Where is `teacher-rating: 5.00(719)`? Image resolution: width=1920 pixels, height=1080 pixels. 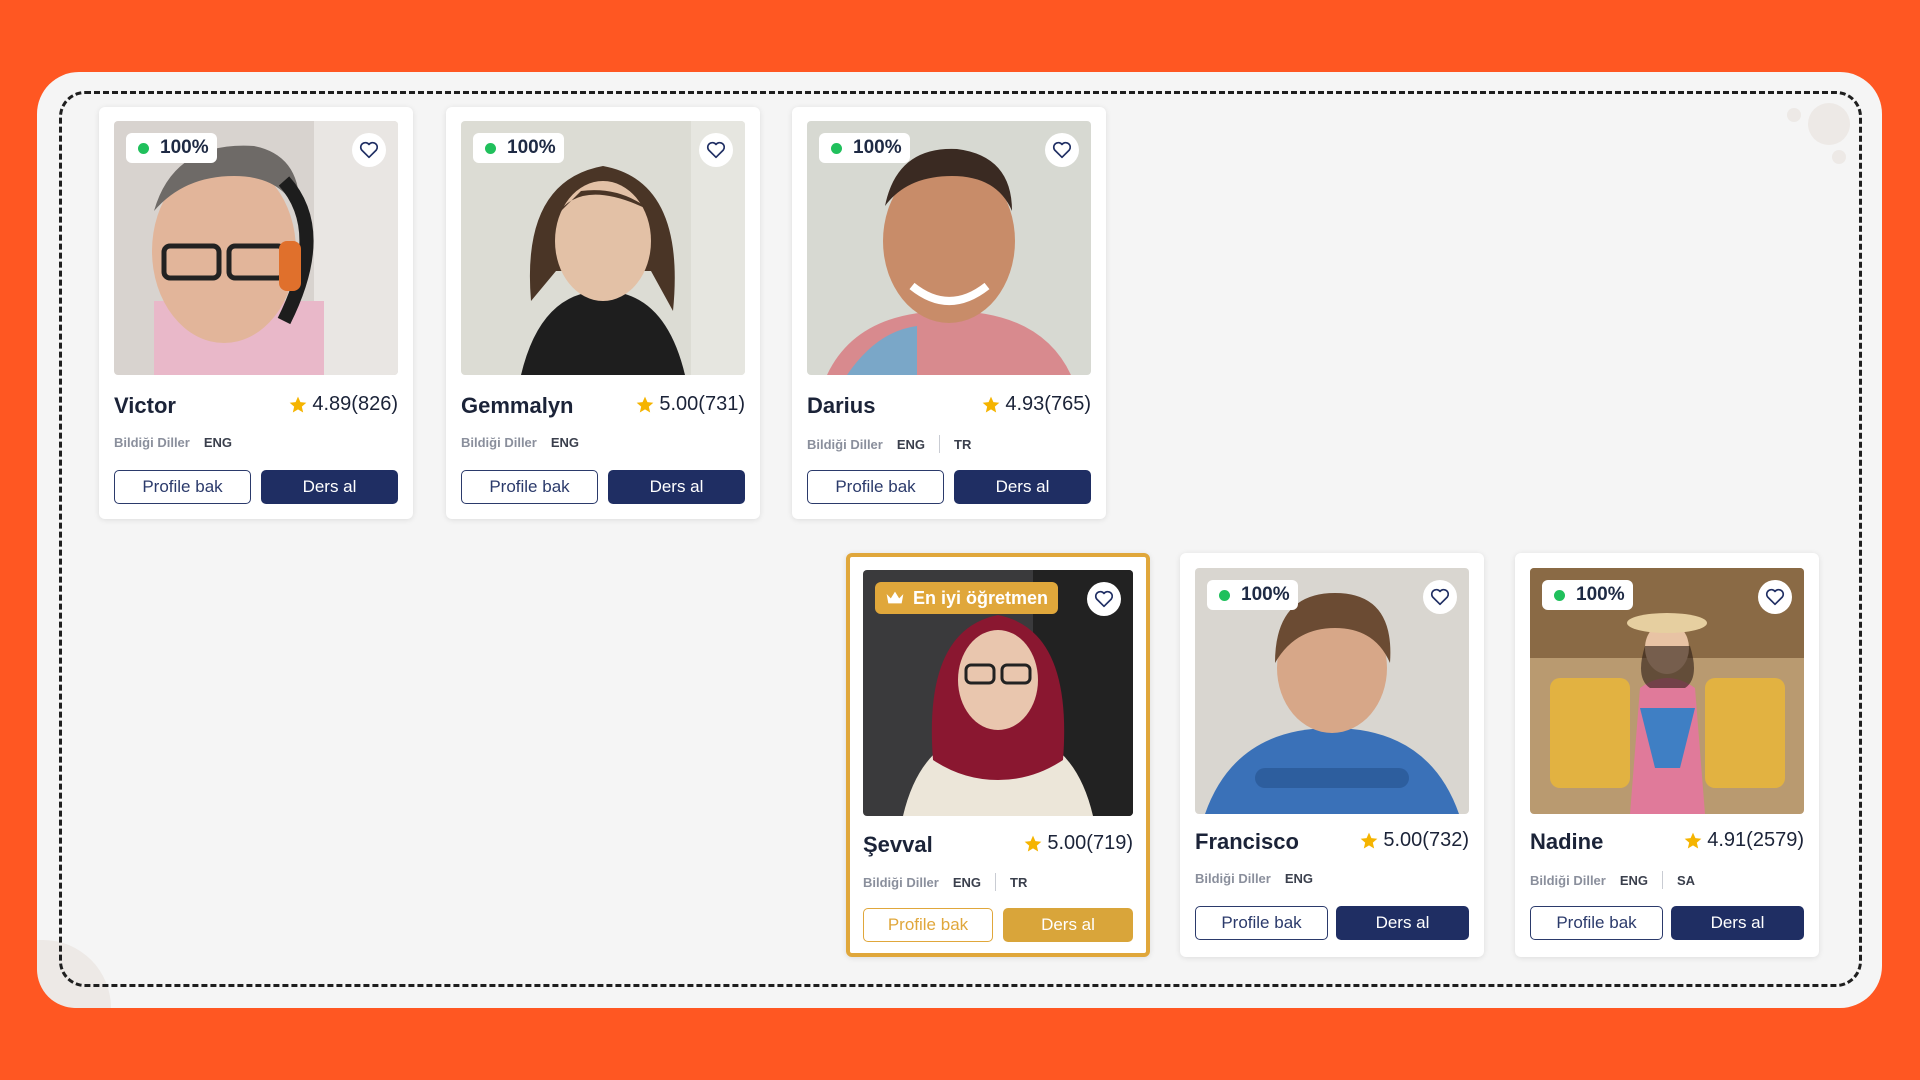
teacher-rating: 5.00(719) is located at coordinates (1078, 843).